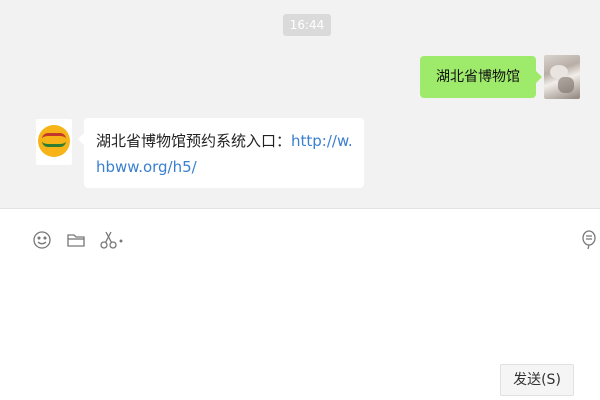 The width and height of the screenshot is (600, 400). What do you see at coordinates (42, 240) in the screenshot?
I see `emoji-icon` at bounding box center [42, 240].